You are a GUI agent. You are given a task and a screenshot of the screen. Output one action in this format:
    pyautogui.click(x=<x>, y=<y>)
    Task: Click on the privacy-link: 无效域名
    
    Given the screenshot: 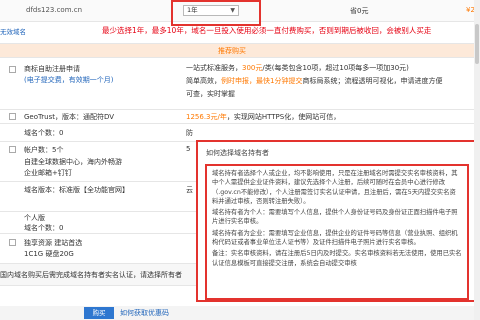 What is the action you would take?
    pyautogui.click(x=13, y=31)
    